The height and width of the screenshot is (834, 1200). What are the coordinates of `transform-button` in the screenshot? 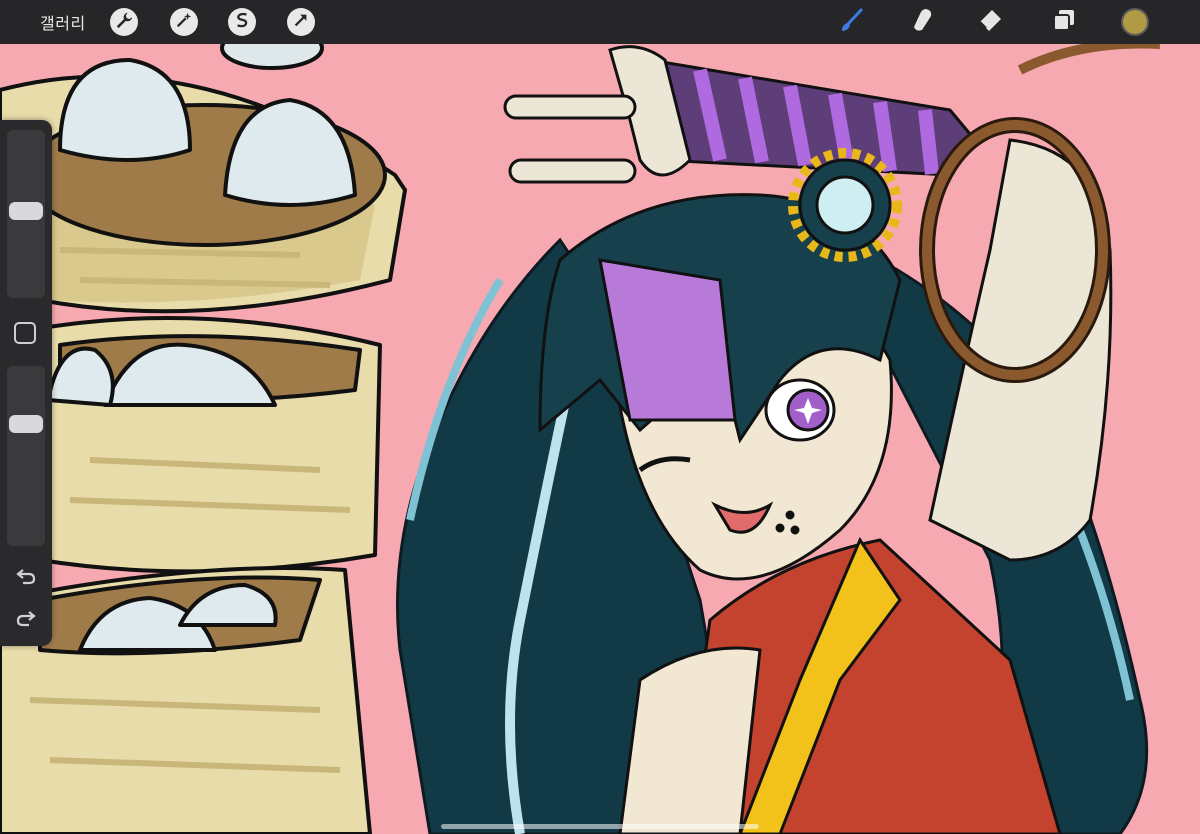 It's located at (301, 22).